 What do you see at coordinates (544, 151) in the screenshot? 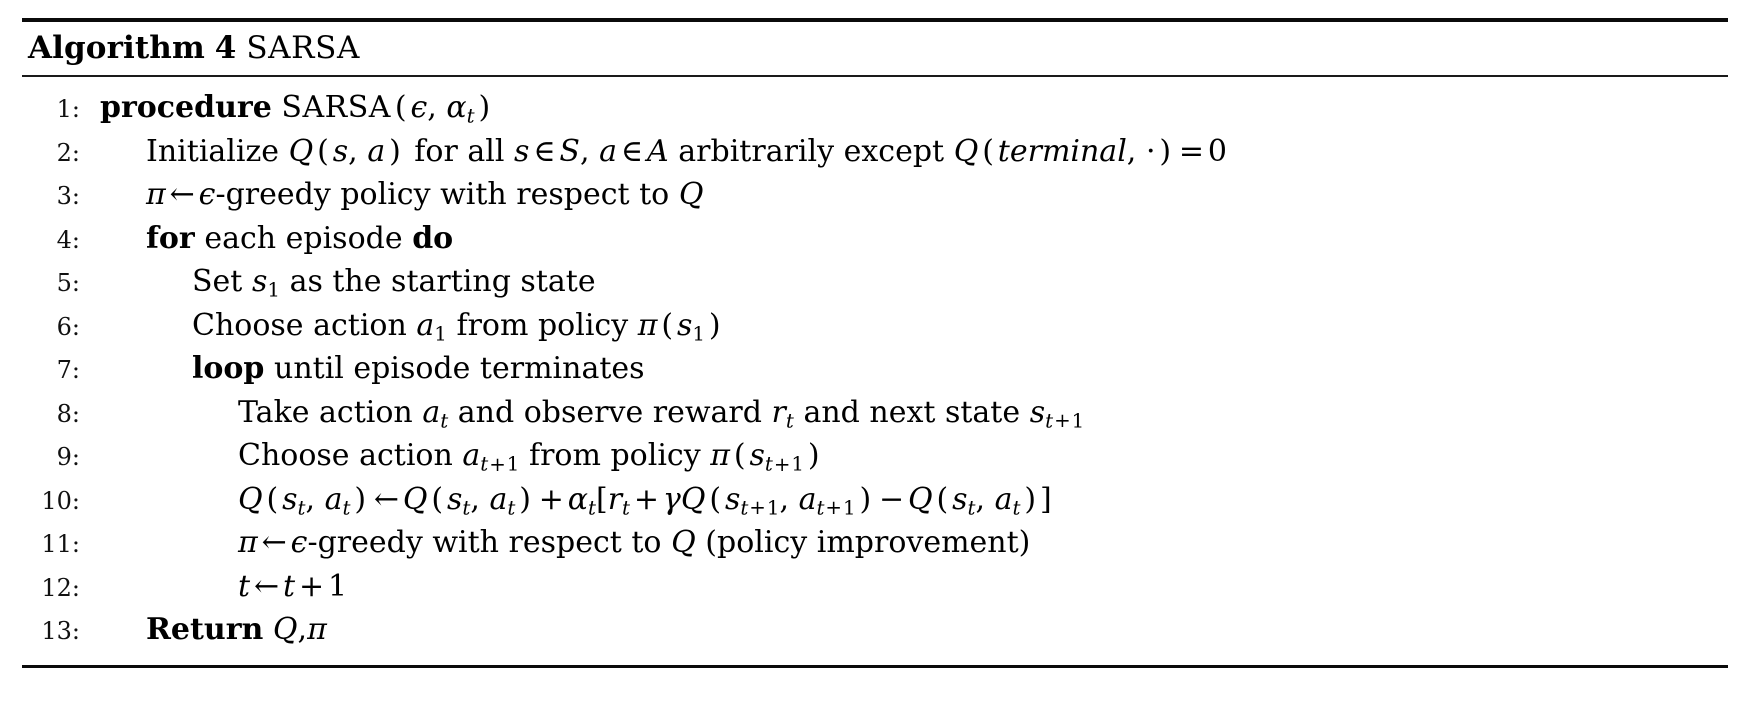
I see `op-in: ∈` at bounding box center [544, 151].